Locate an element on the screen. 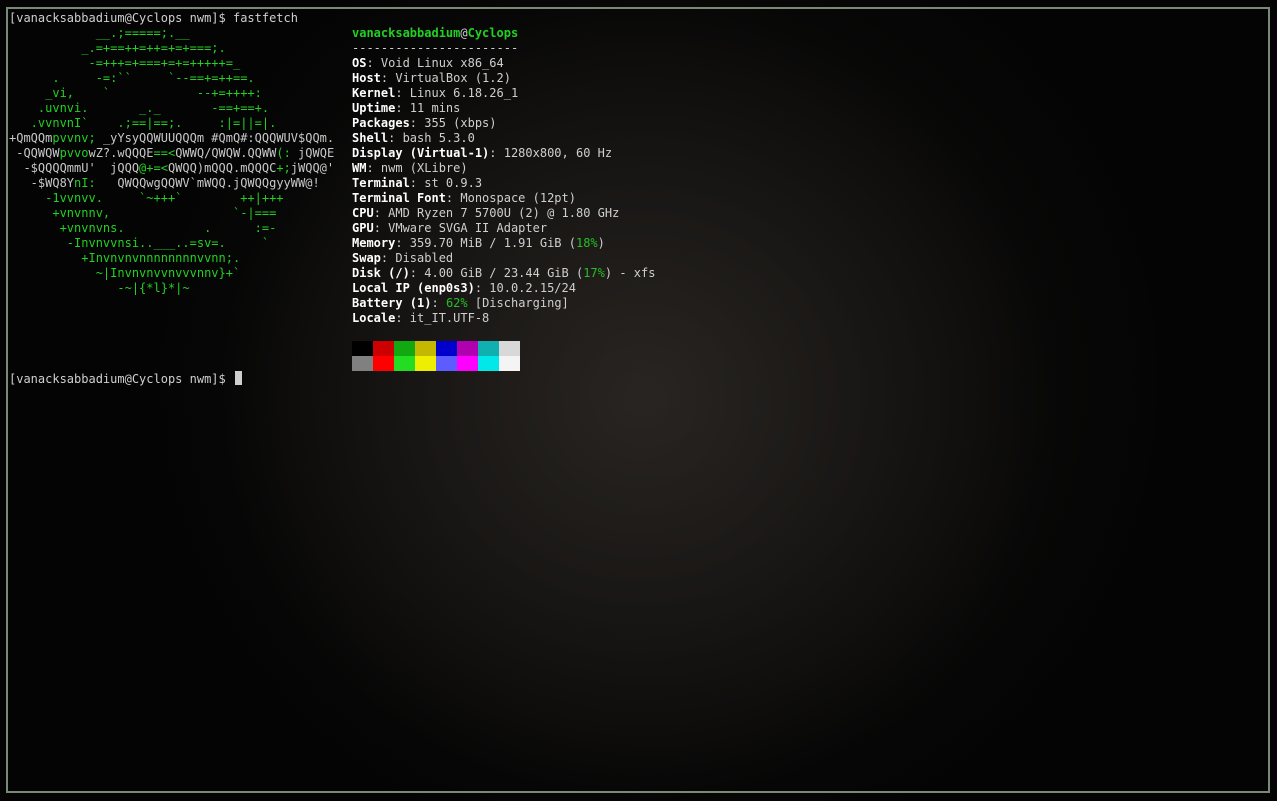  logo-segment: _yYsyQQWUUQQQm #QmQ#:QQQWUV$QQm. is located at coordinates (218, 138).